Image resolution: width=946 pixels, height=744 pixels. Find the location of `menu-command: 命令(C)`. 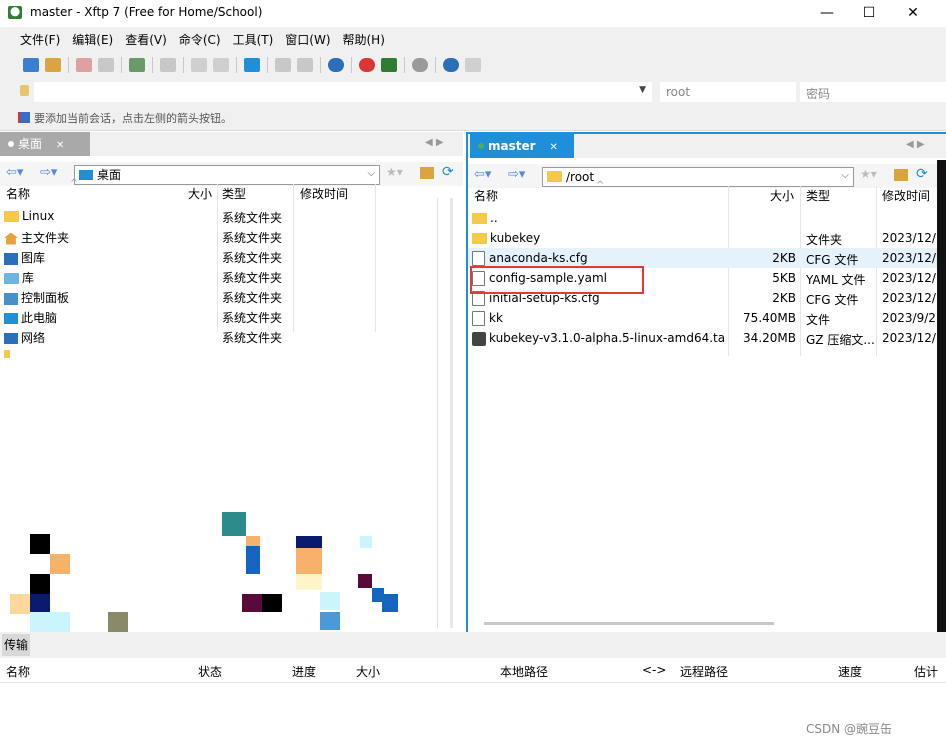

menu-command: 命令(C) is located at coordinates (200, 39).